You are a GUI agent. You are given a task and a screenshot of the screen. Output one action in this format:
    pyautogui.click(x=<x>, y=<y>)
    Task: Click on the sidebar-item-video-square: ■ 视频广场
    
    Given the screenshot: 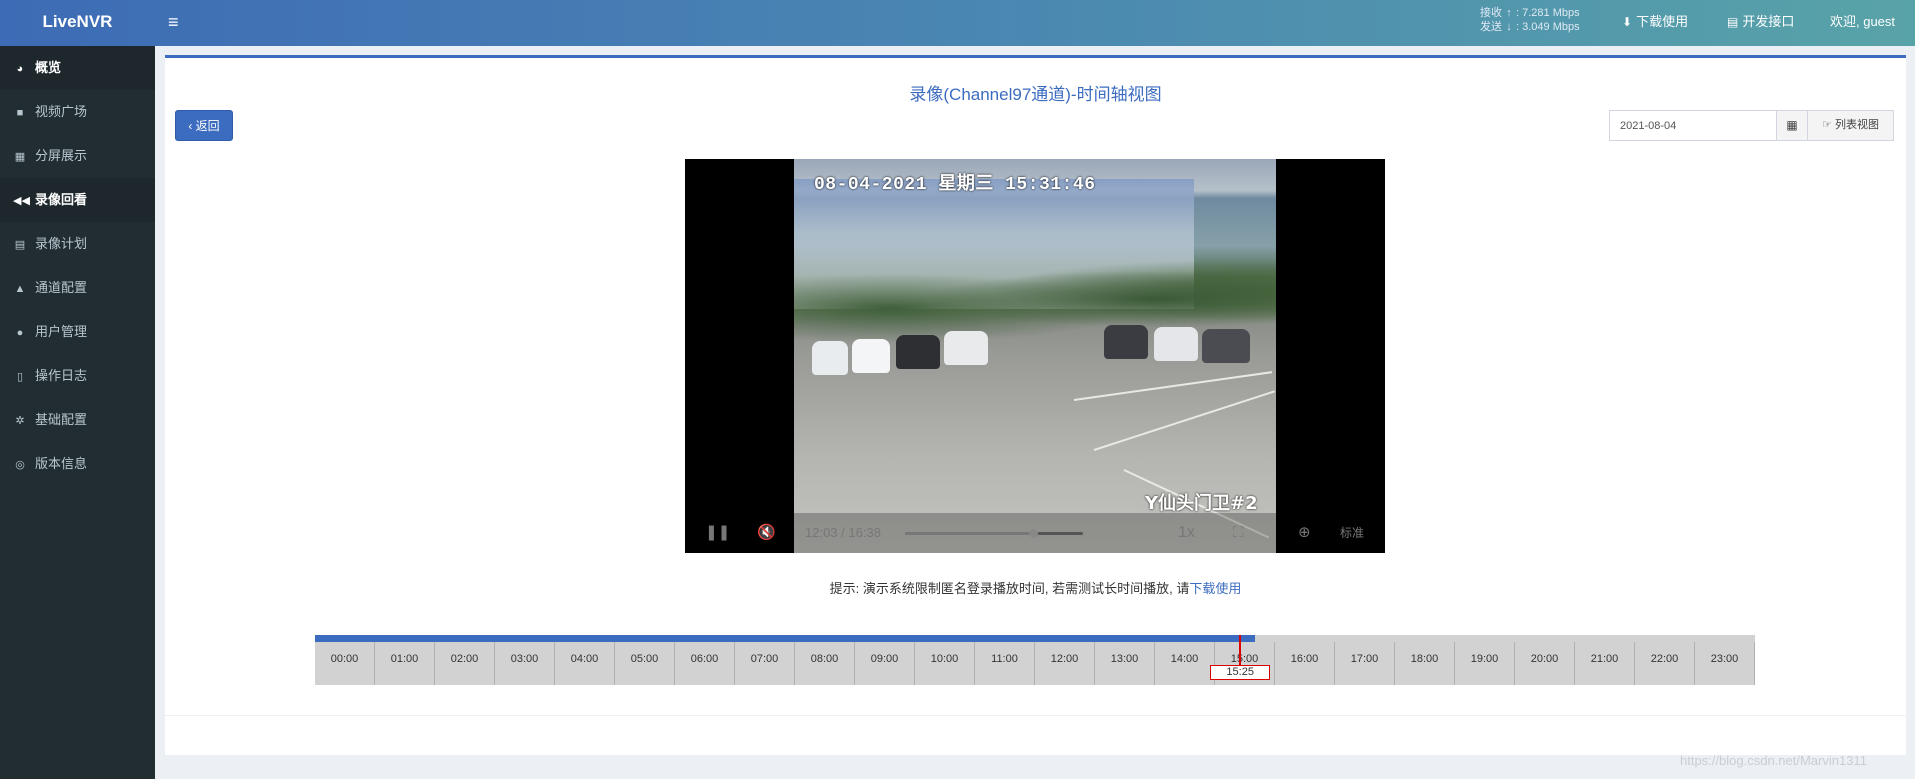 What is the action you would take?
    pyautogui.click(x=77, y=112)
    